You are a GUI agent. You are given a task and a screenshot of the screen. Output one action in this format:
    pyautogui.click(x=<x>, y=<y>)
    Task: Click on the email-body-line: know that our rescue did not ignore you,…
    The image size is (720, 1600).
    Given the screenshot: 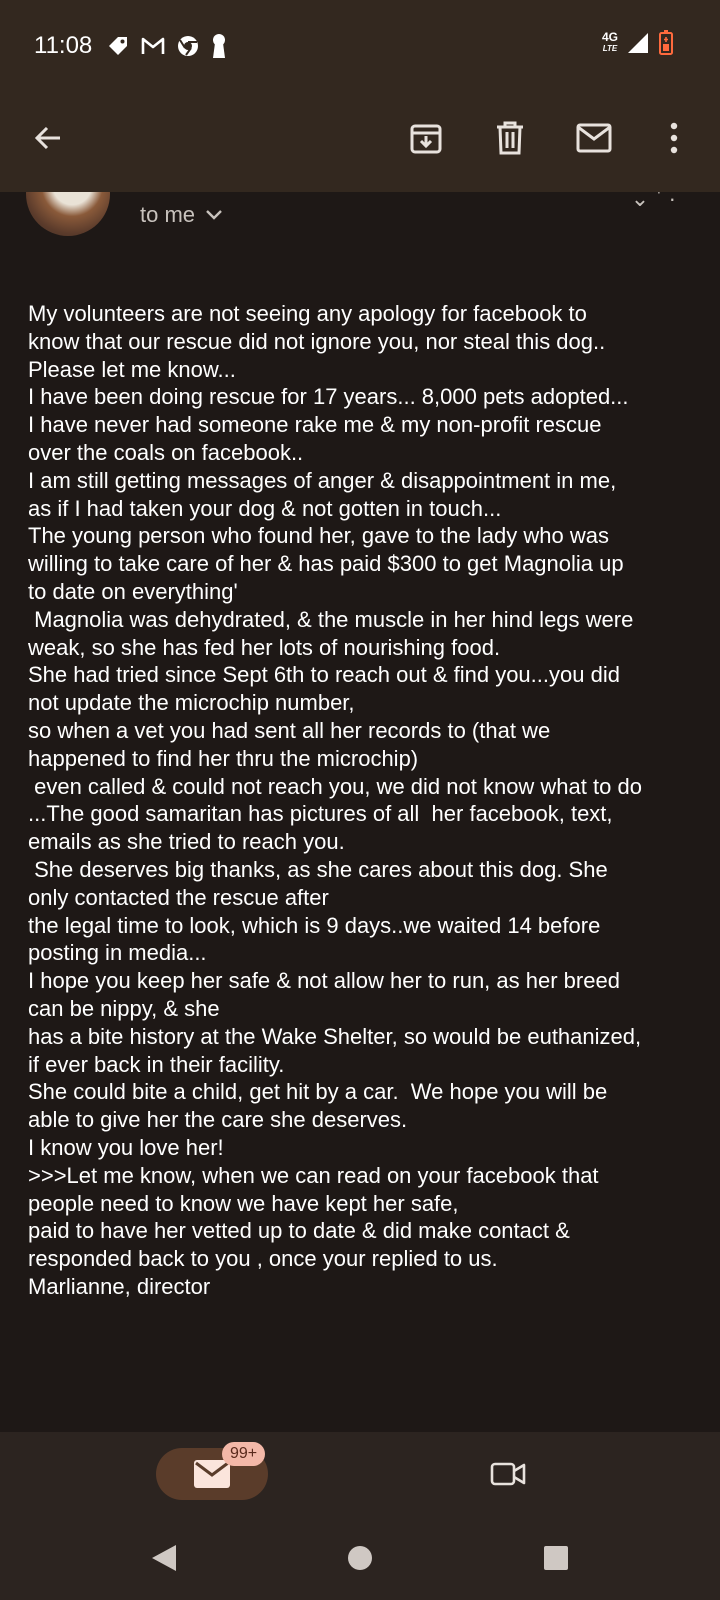 What is the action you would take?
    pyautogui.click(x=317, y=341)
    